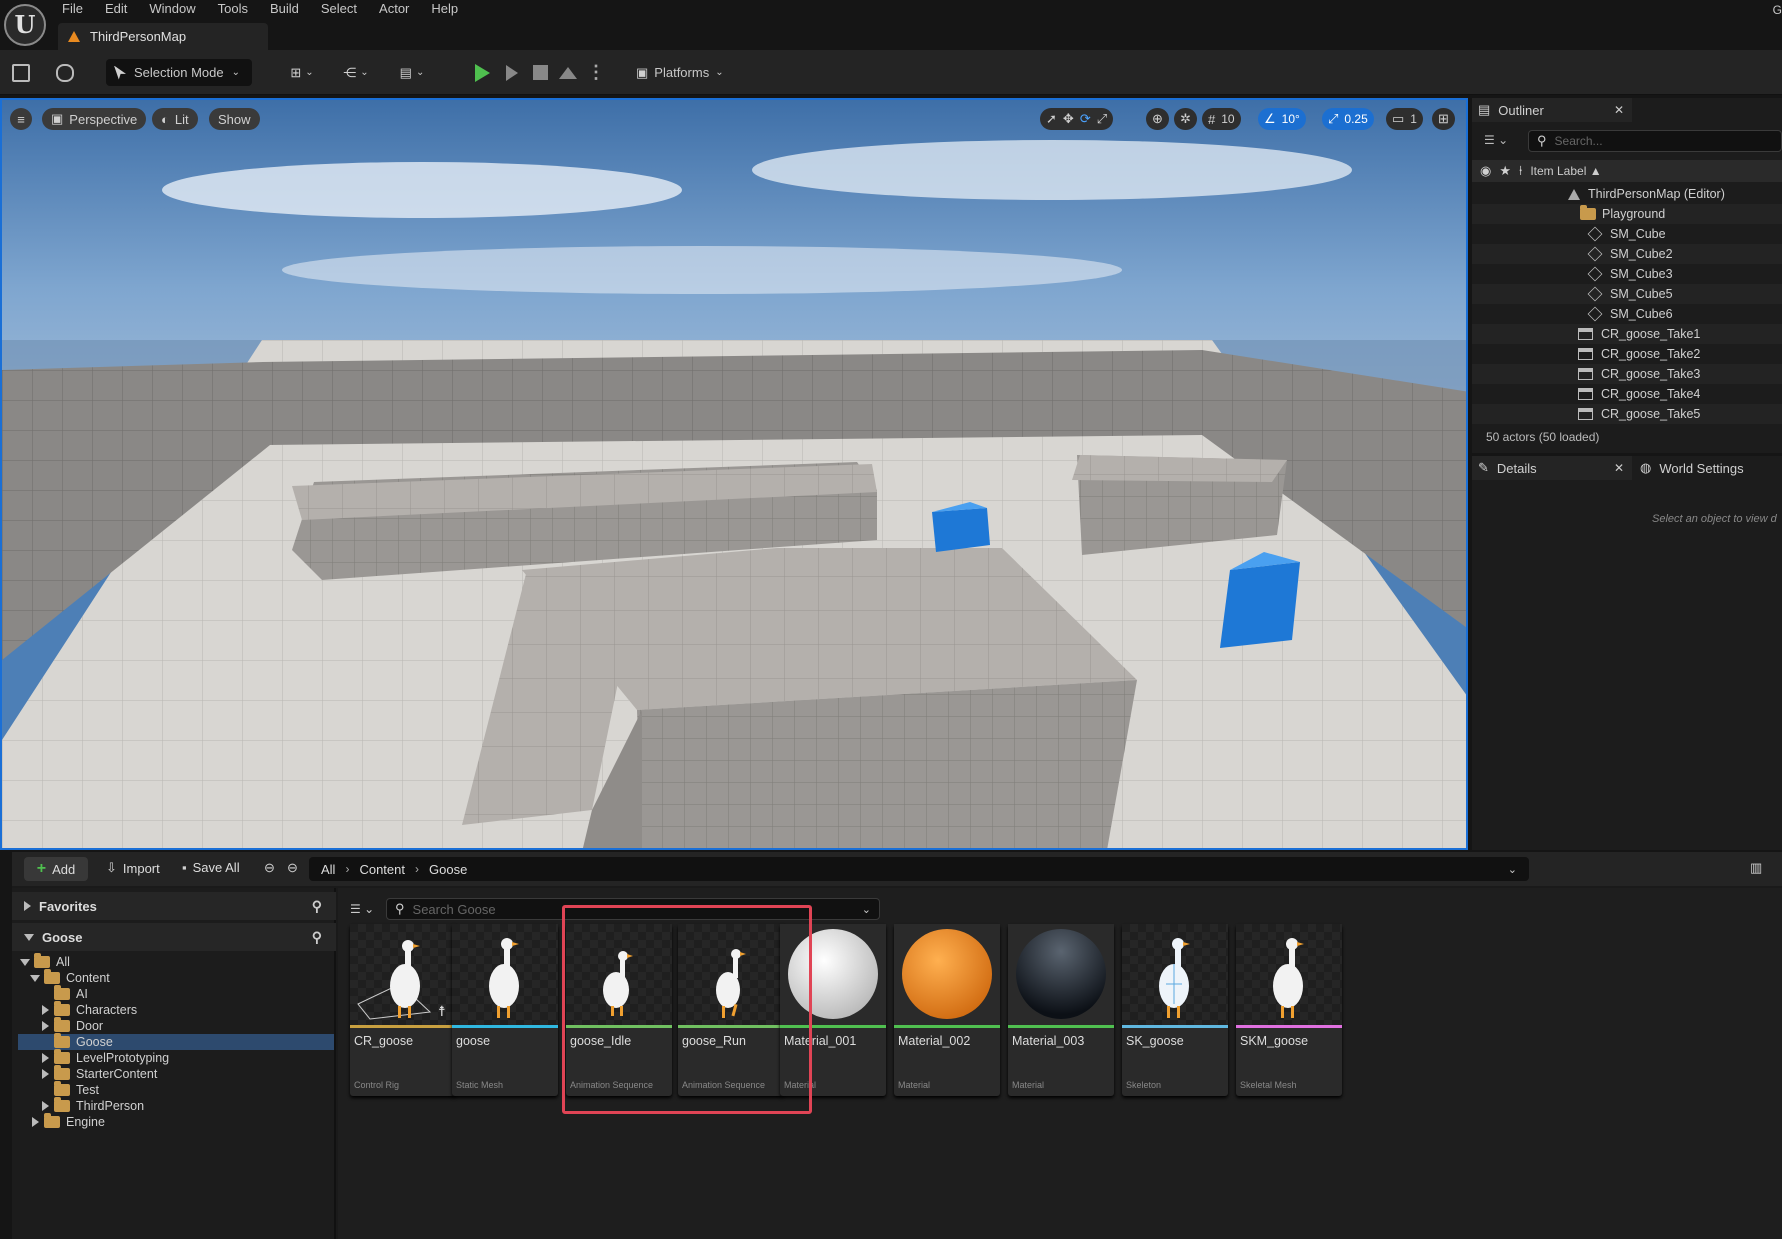 The height and width of the screenshot is (1239, 1782). I want to click on history-forward-button: ⊖, so click(292, 868).